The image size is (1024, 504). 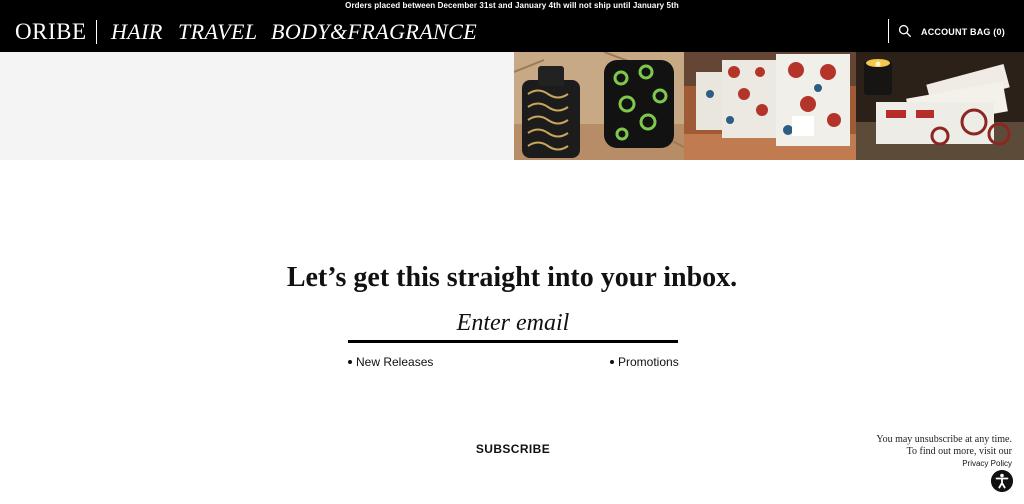 I want to click on nav-item-body-fragrance: BODY&FRAGRANCE, so click(x=374, y=32).